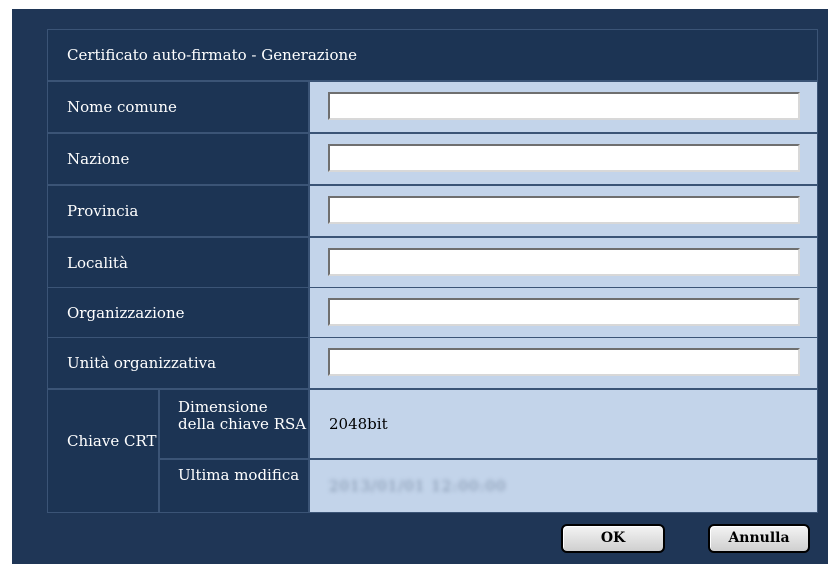 This screenshot has height=567, width=834. I want to click on locality-cell, so click(563, 263).